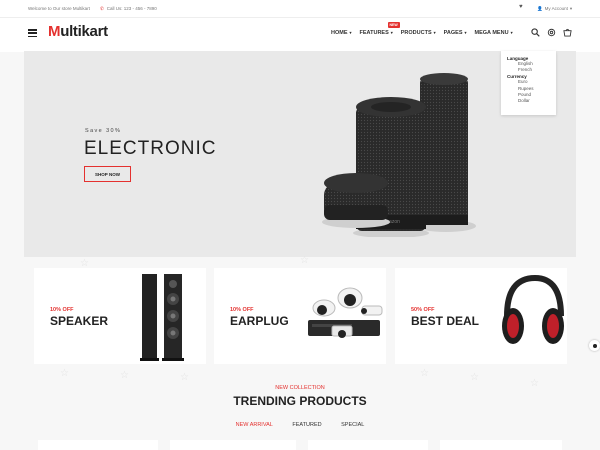  Describe the element at coordinates (533, 309) in the screenshot. I see `headphones-image` at that location.